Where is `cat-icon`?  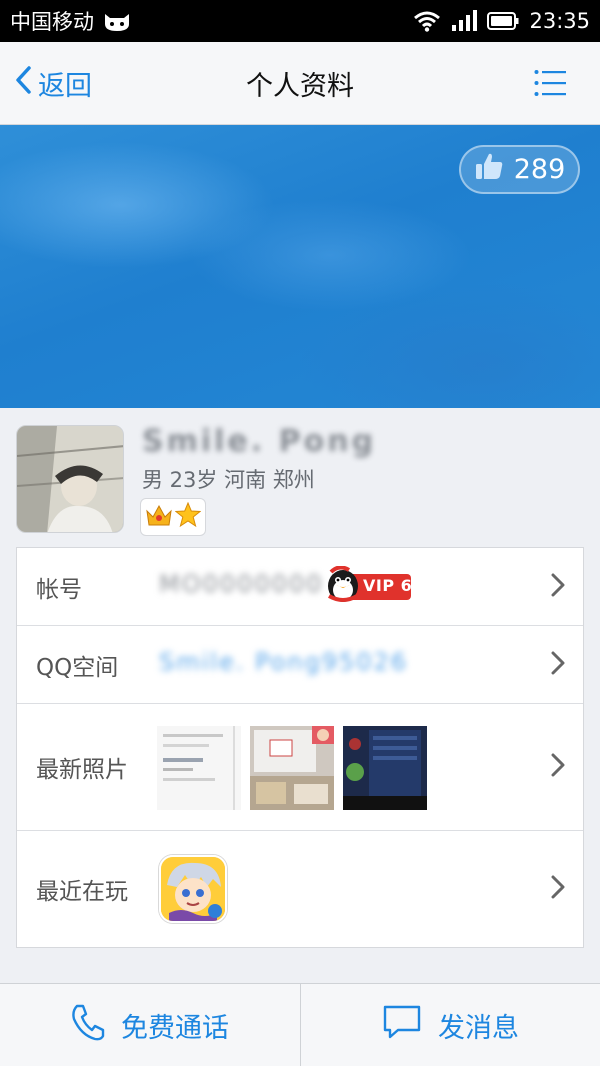
cat-icon is located at coordinates (117, 21).